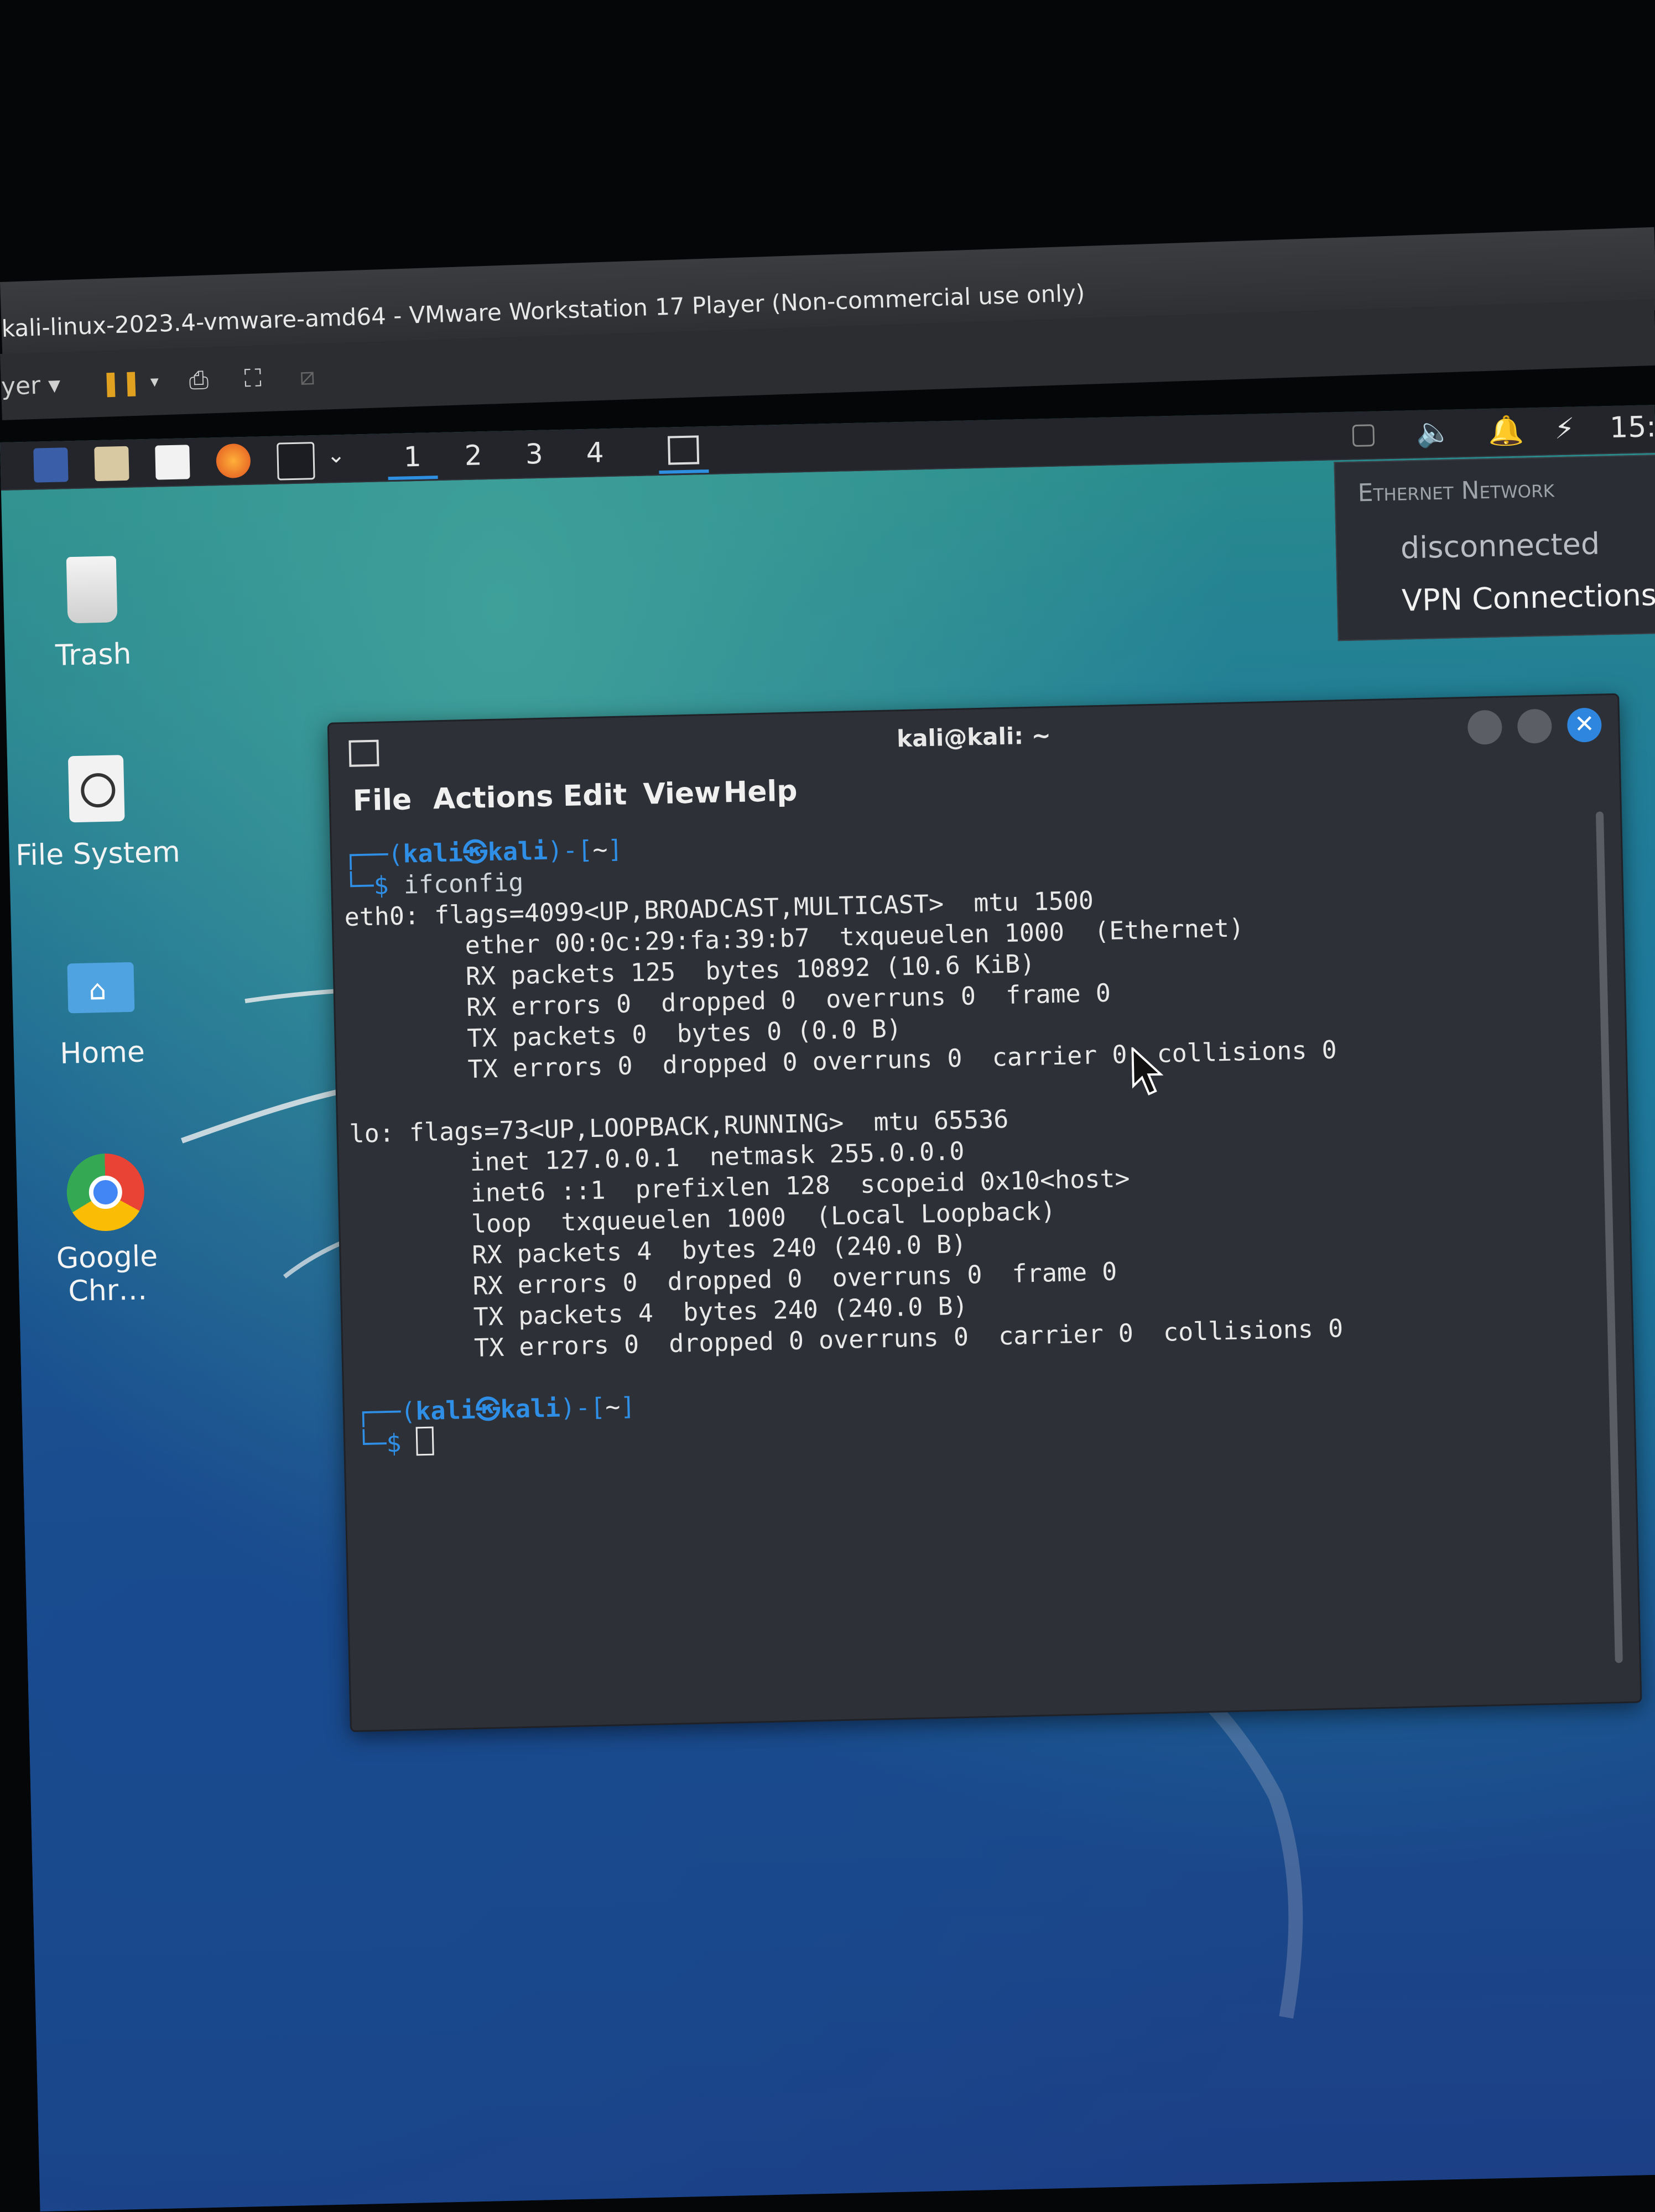 The height and width of the screenshot is (2212, 1655). What do you see at coordinates (336, 455) in the screenshot?
I see `launcher-dropdown-icon: ⌄` at bounding box center [336, 455].